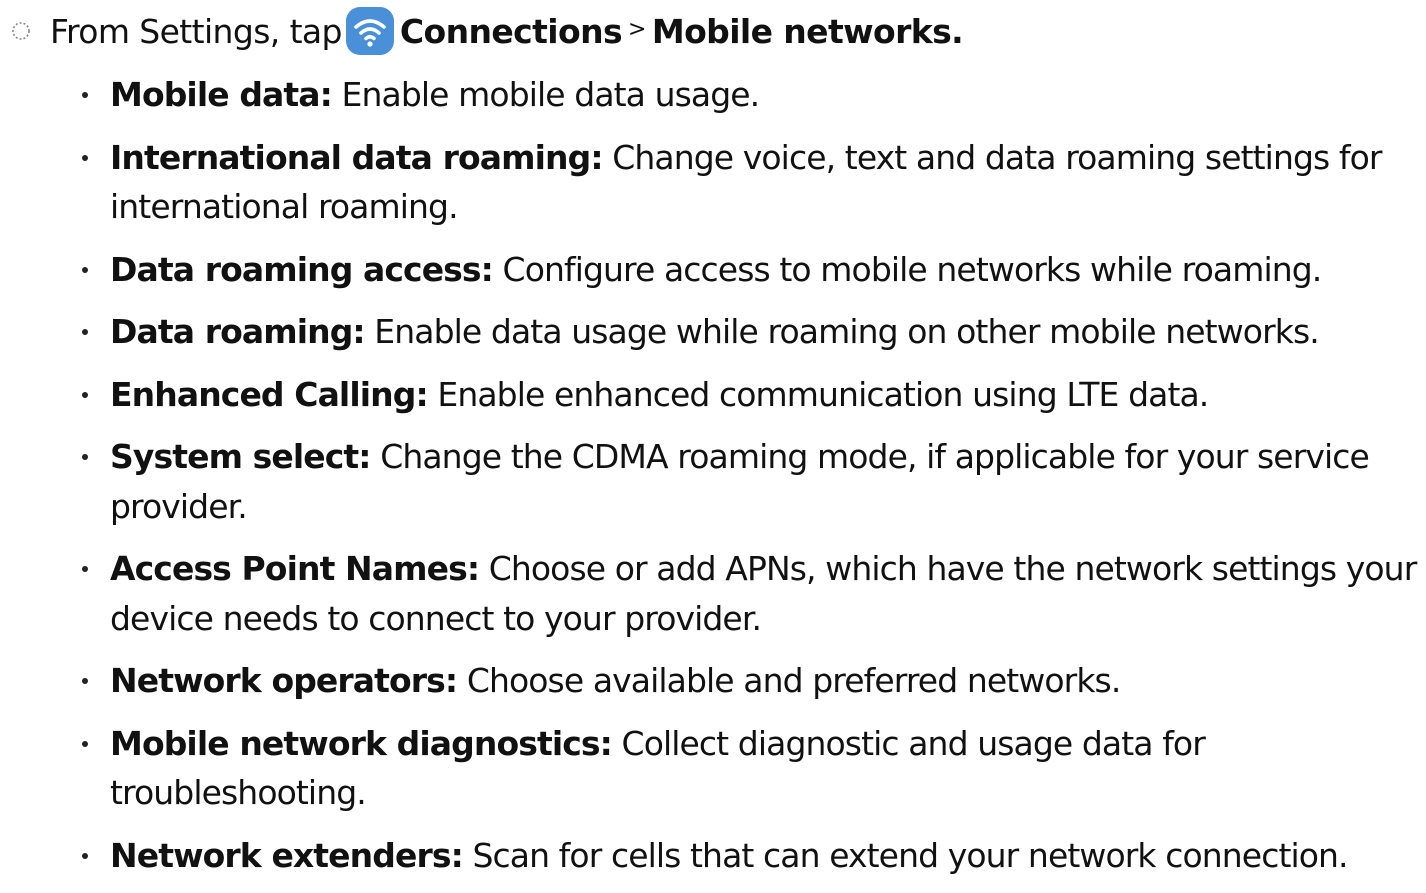 This screenshot has width=1426, height=893. What do you see at coordinates (302, 269) in the screenshot?
I see `item-term: Data roaming access:` at bounding box center [302, 269].